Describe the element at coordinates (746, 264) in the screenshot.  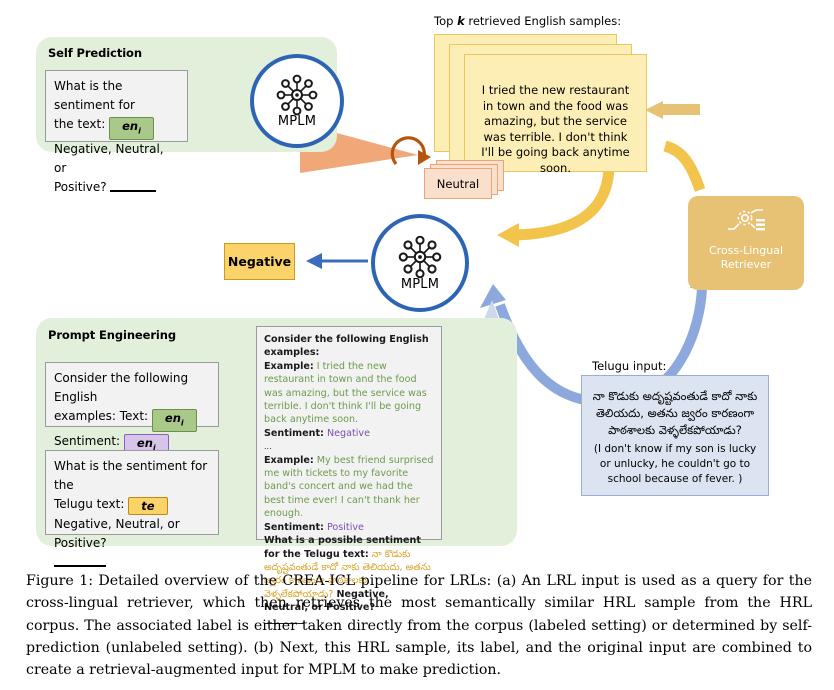
I see `retriever-line2: Retriever` at that location.